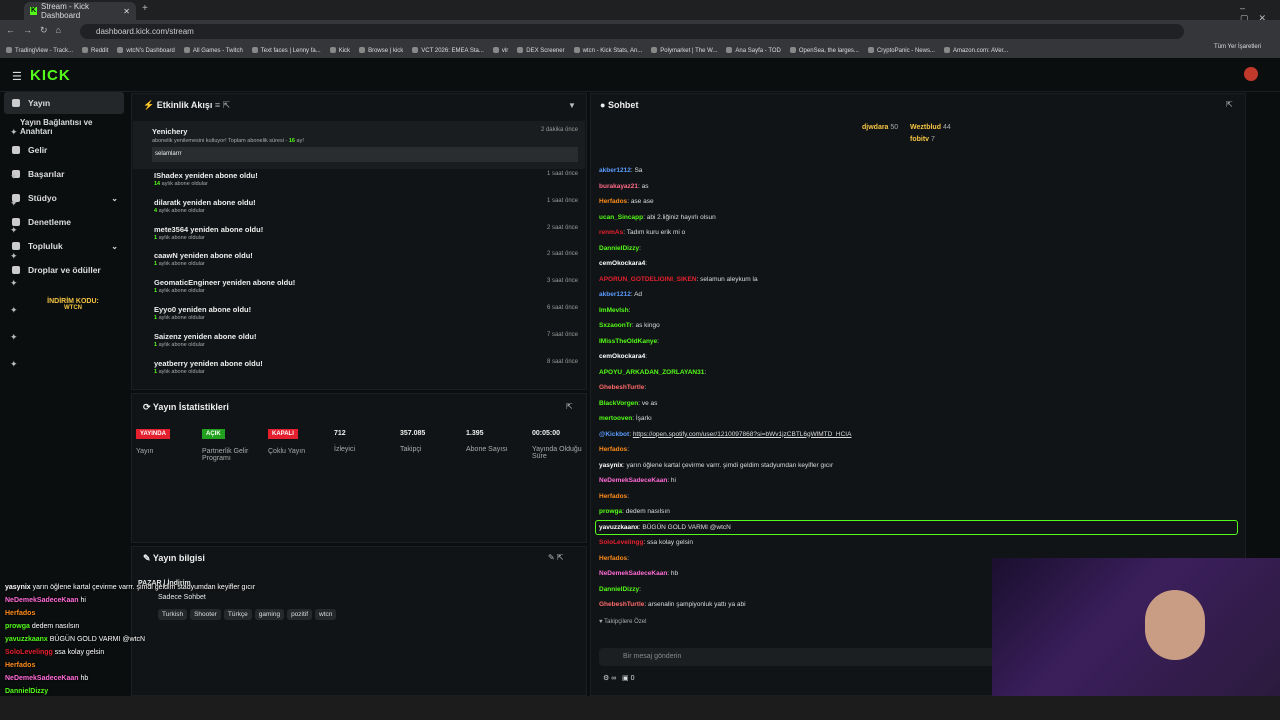 This screenshot has height=720, width=1280. Describe the element at coordinates (618, 403) in the screenshot. I see `chat-username: BlackVorgen` at that location.